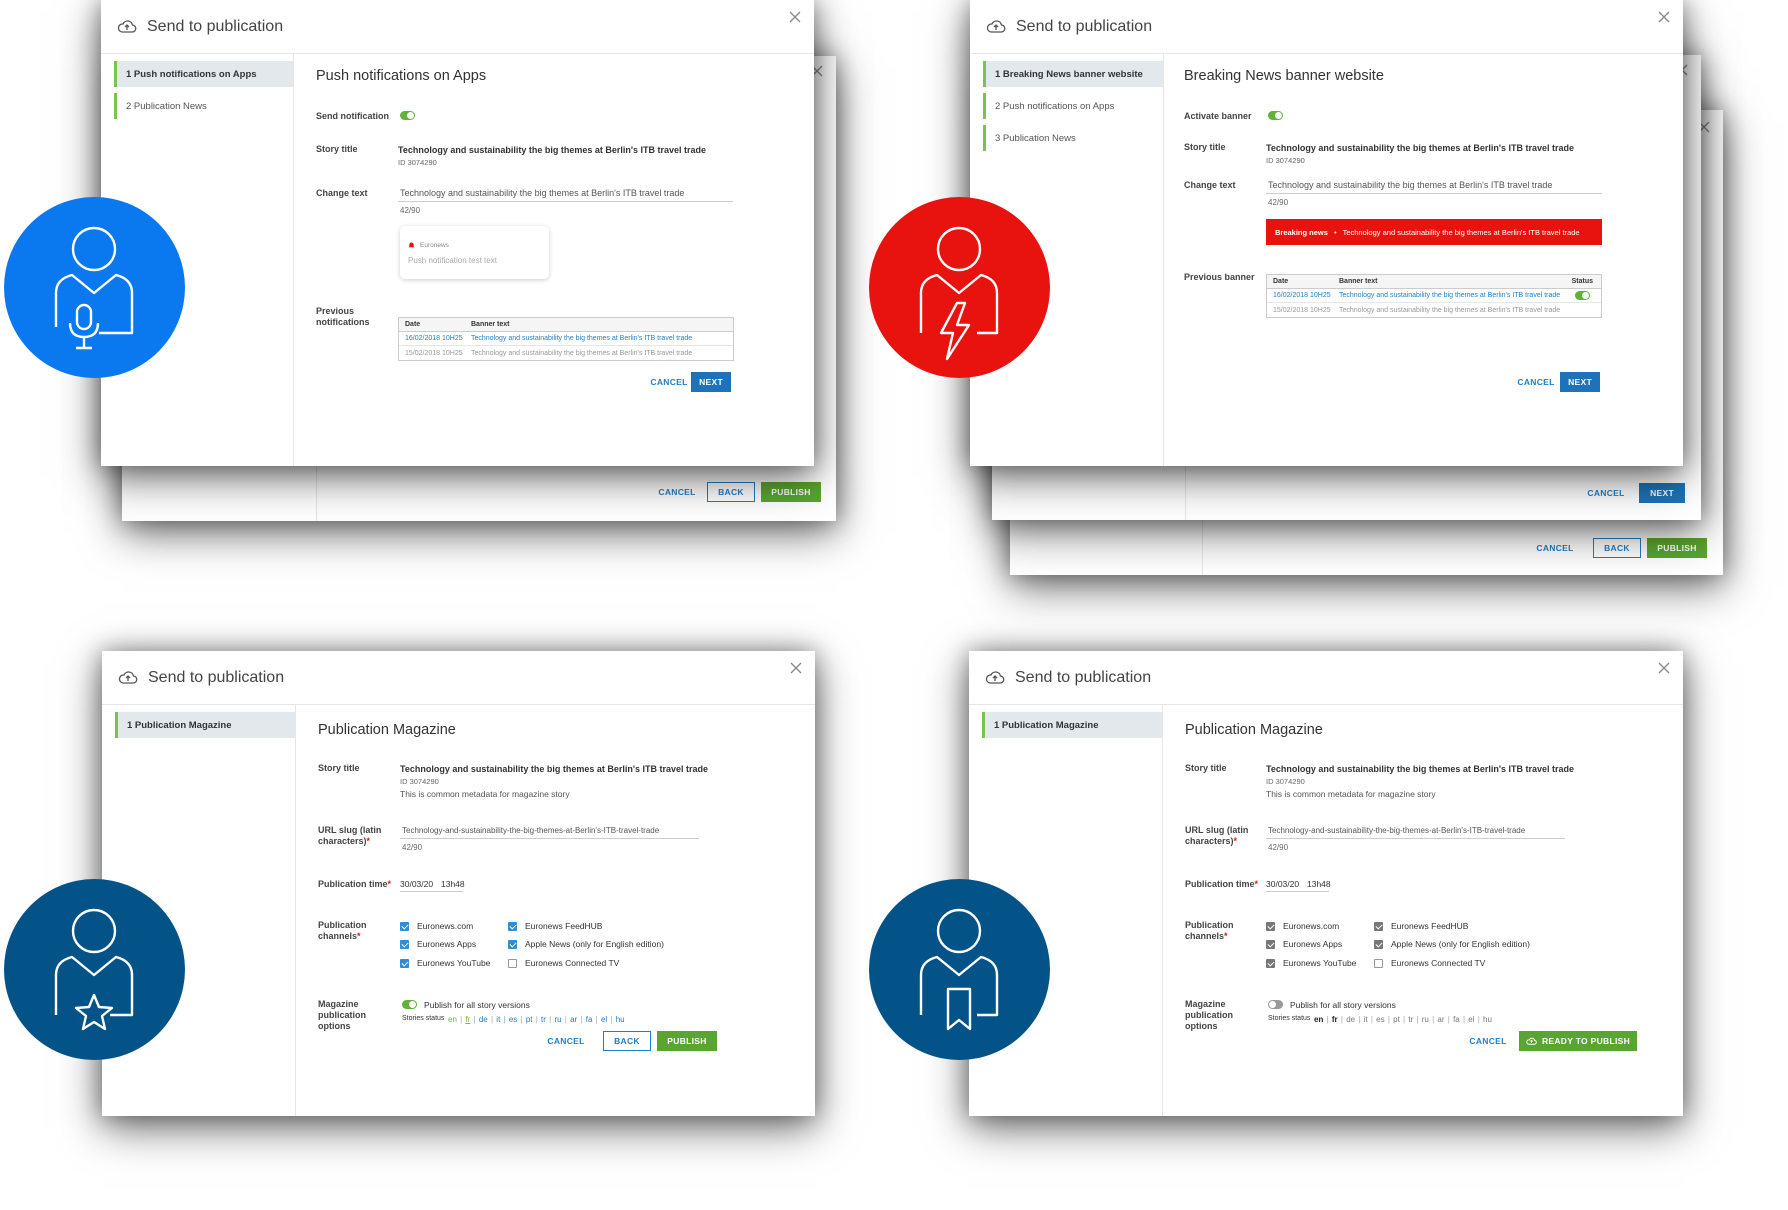  What do you see at coordinates (355, 884) in the screenshot?
I see `publication-time-label: Publication time*` at bounding box center [355, 884].